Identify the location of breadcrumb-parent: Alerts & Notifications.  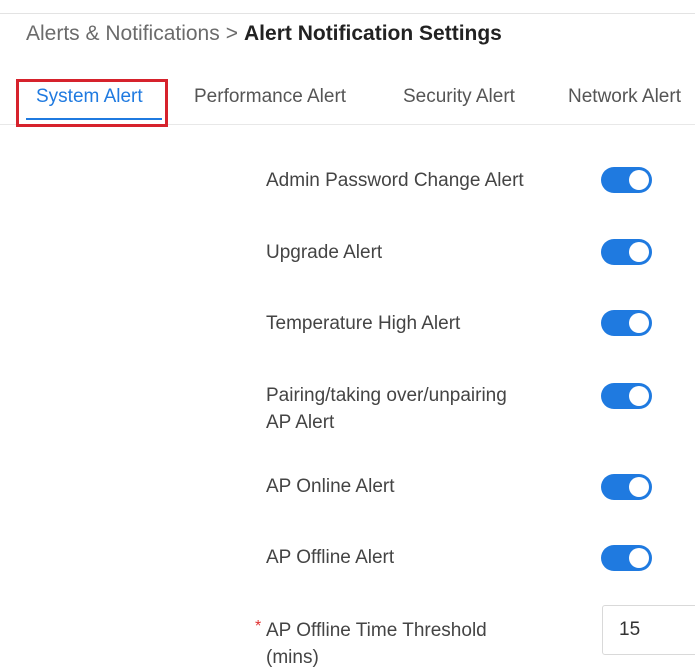
(123, 33).